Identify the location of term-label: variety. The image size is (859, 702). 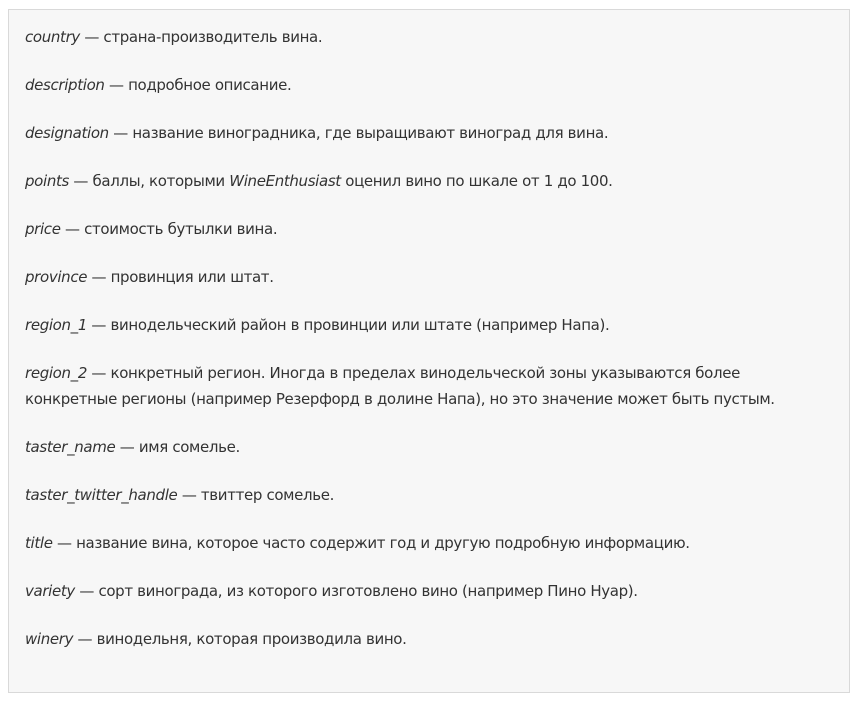
(50, 591).